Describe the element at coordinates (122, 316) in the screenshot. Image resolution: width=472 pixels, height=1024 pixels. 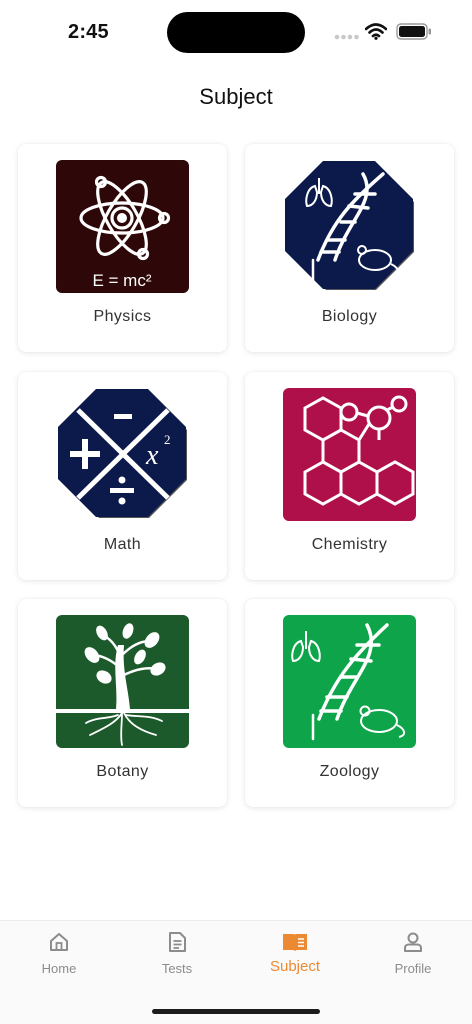
I see `subject-label-physics: Physics` at that location.